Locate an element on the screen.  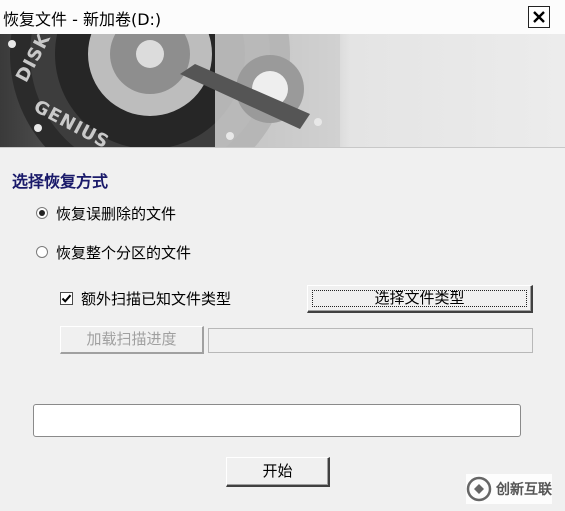
radio-label-partition: 恢复整个分区的文件 is located at coordinates (124, 252).